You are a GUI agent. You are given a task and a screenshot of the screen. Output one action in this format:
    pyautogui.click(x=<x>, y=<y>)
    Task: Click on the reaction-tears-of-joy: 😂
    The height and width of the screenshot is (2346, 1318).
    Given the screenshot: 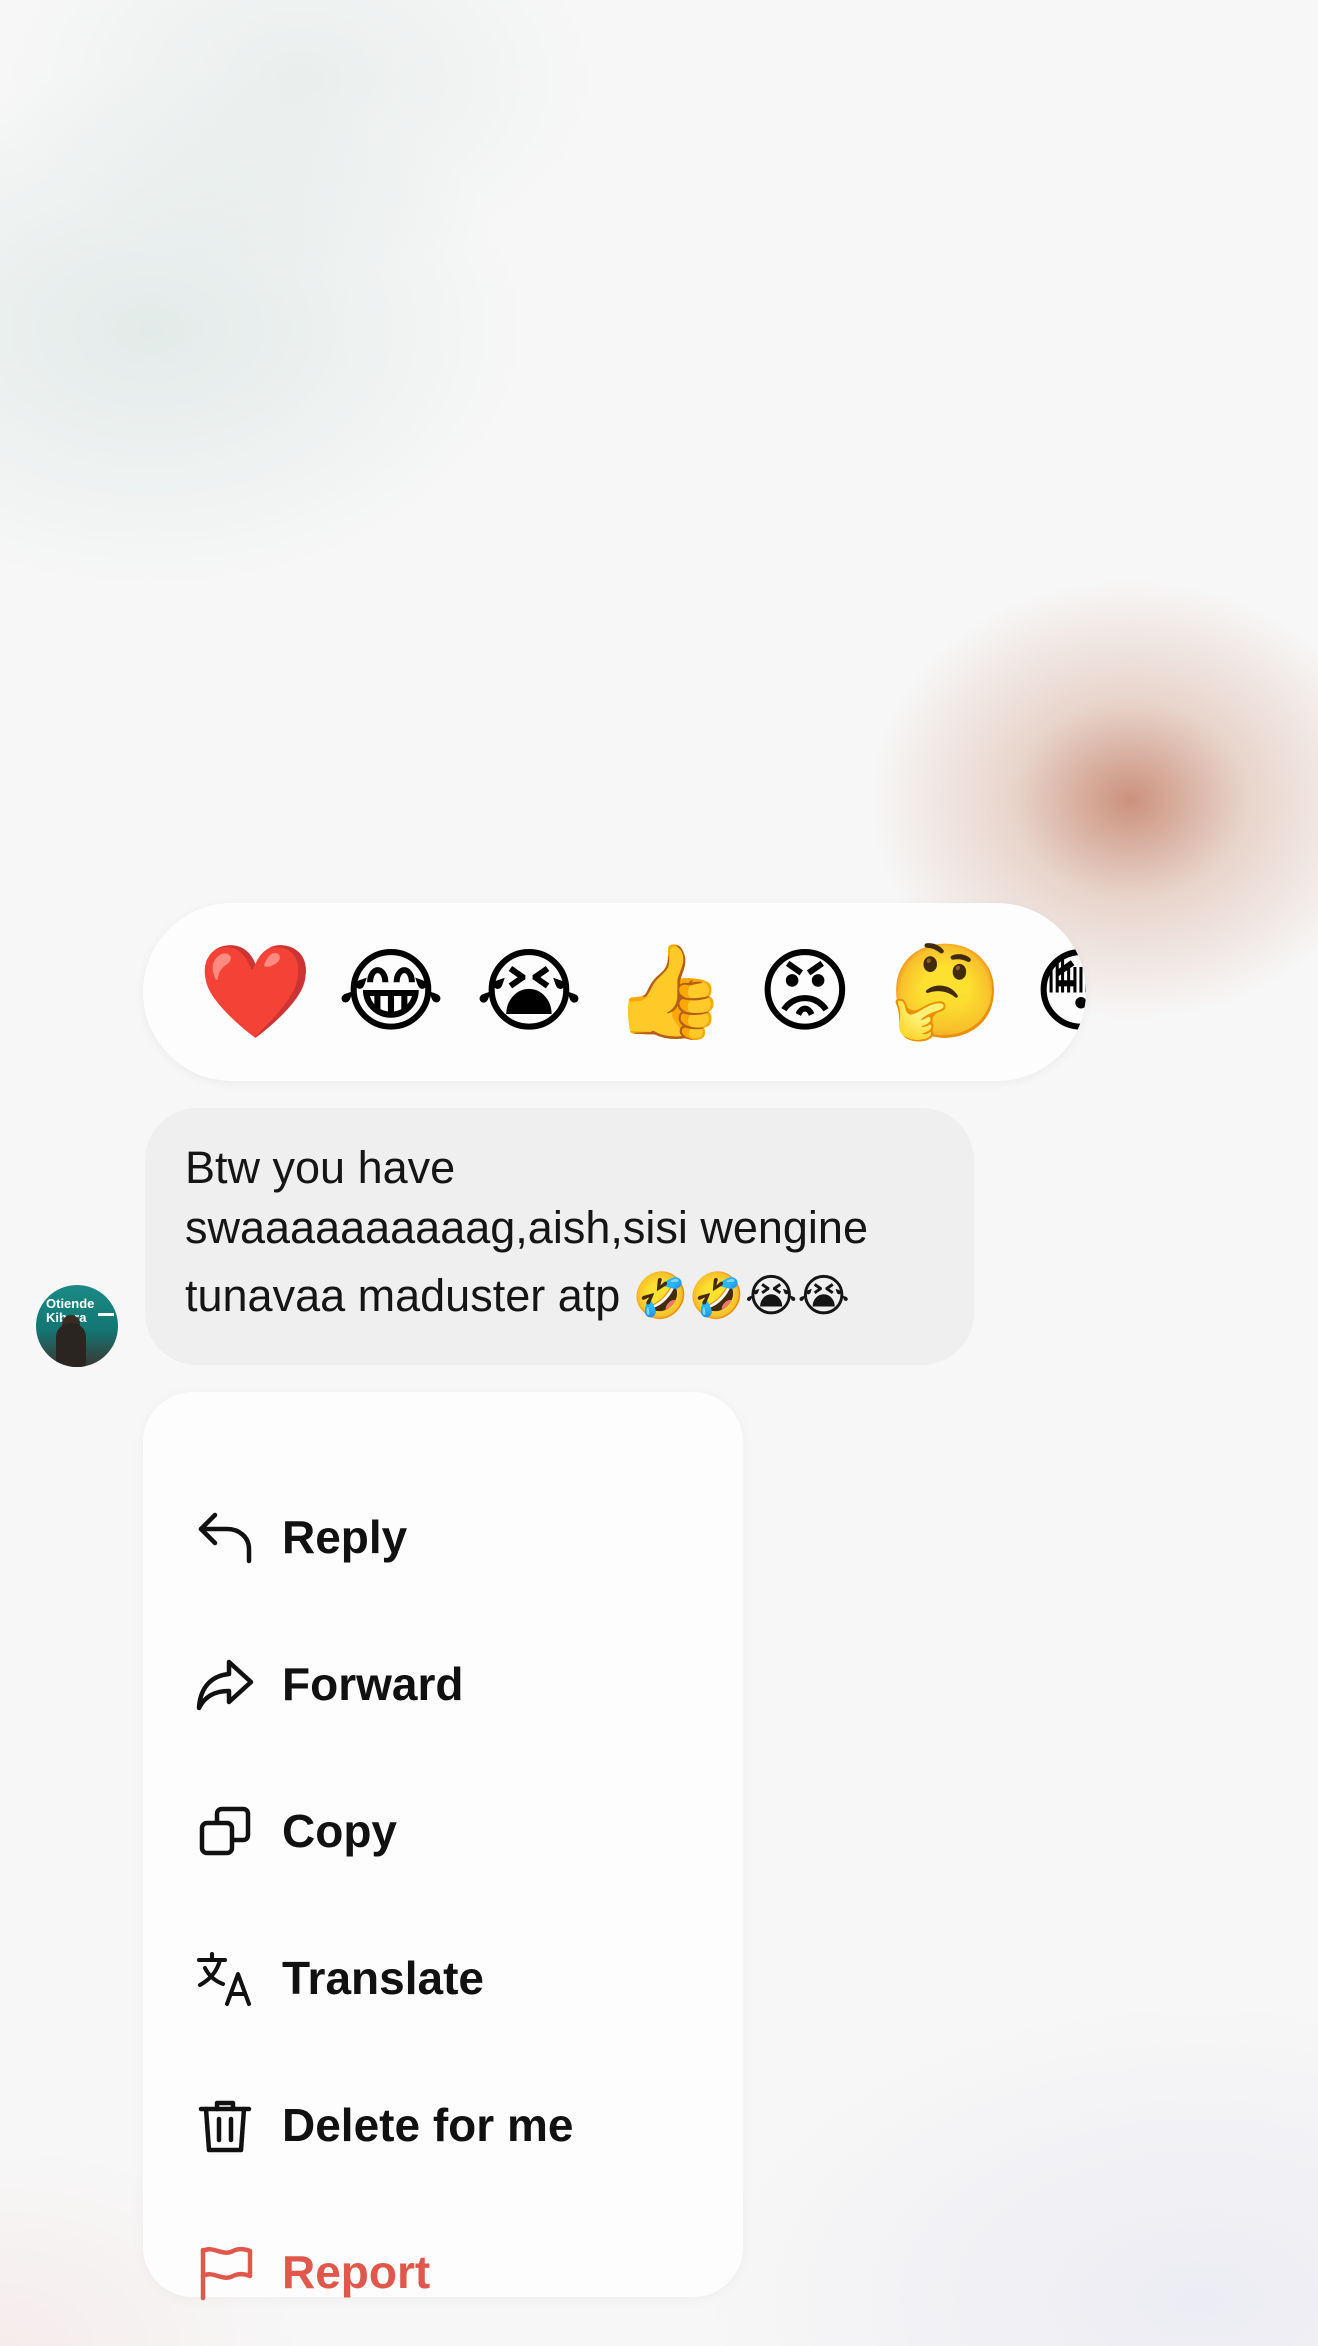 What is the action you would take?
    pyautogui.click(x=391, y=992)
    